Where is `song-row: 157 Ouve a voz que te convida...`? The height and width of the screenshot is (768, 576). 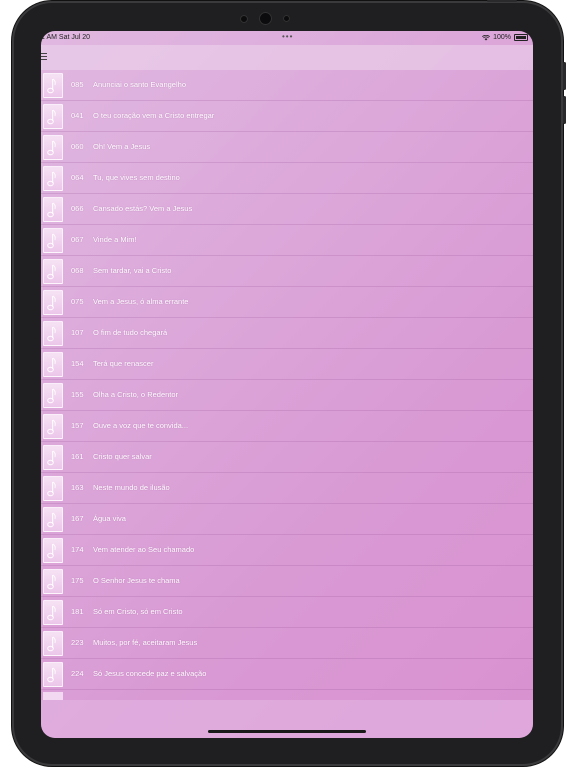 song-row: 157 Ouve a voz que te convida... is located at coordinates (287, 426).